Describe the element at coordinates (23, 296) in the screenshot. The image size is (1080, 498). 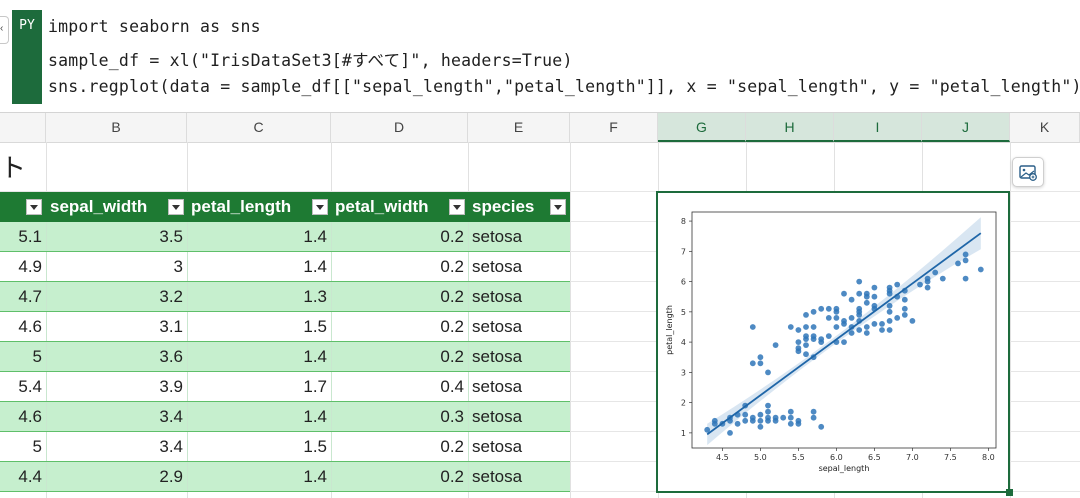
I see `table-cell: 4.7` at that location.